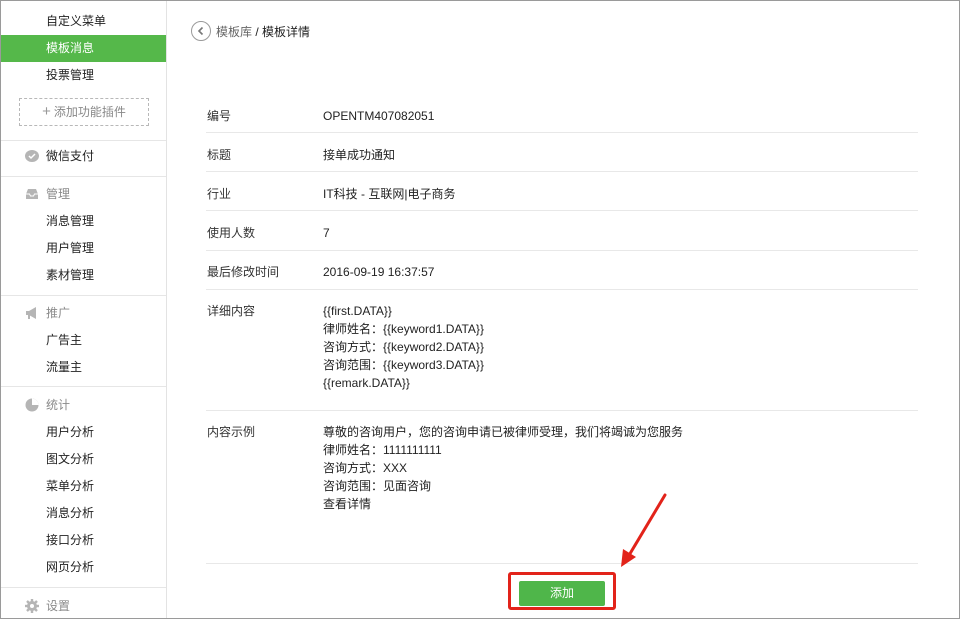 The image size is (960, 619). Describe the element at coordinates (83, 367) in the screenshot. I see `sidebar-item-publisher: 流量主` at that location.